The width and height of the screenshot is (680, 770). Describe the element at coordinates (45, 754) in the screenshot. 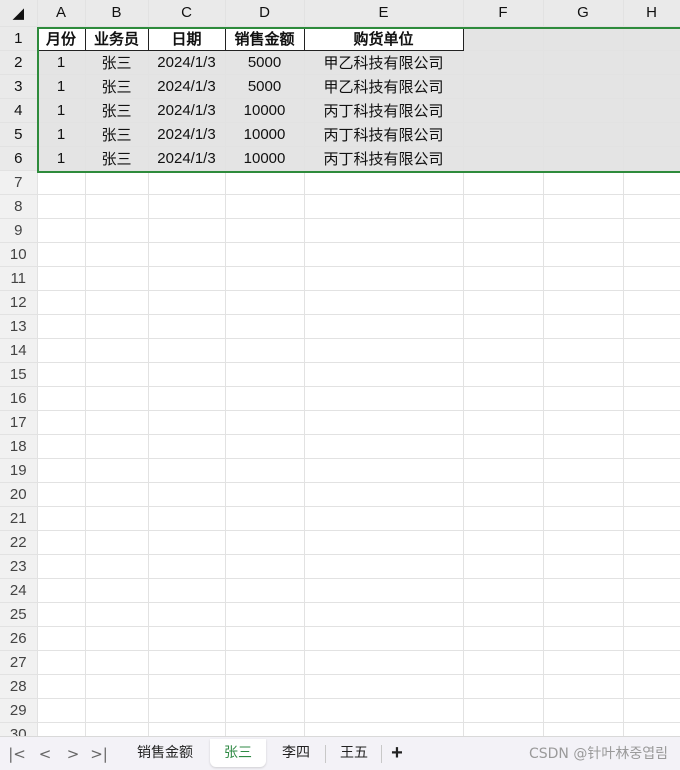

I see `prev-sheet-nav-icon: <` at that location.